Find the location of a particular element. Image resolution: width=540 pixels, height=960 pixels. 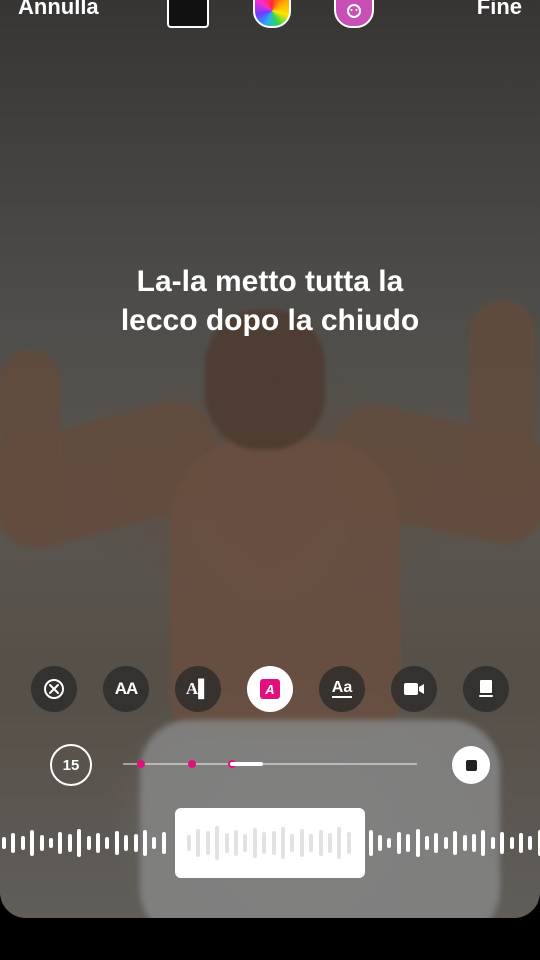

top-bar: Annulla Fine is located at coordinates (270, 18).